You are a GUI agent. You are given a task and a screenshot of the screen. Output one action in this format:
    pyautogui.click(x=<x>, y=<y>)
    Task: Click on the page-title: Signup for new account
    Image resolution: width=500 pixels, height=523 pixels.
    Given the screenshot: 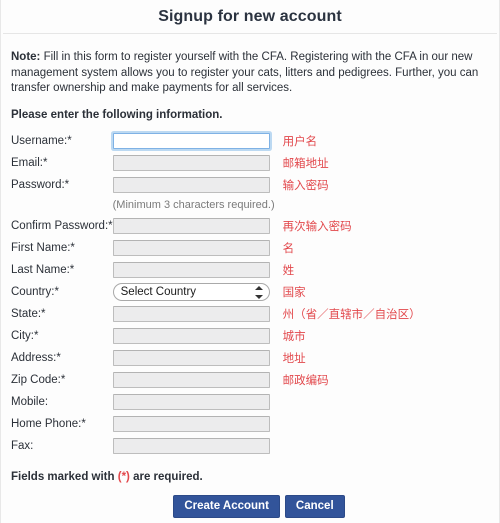 What is the action you would take?
    pyautogui.click(x=250, y=16)
    